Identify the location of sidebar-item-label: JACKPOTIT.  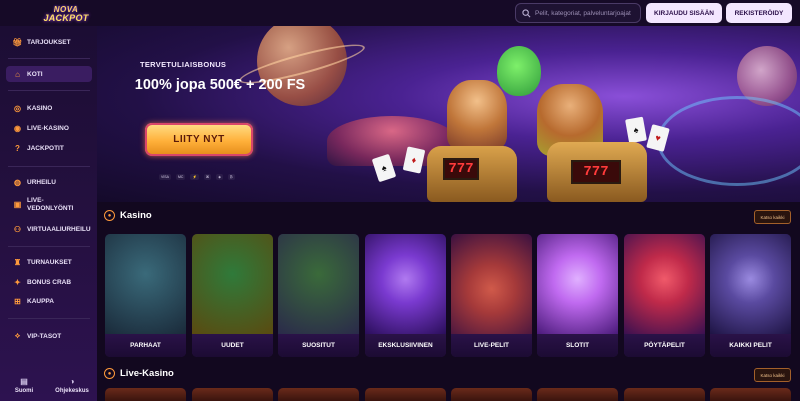
(45, 148).